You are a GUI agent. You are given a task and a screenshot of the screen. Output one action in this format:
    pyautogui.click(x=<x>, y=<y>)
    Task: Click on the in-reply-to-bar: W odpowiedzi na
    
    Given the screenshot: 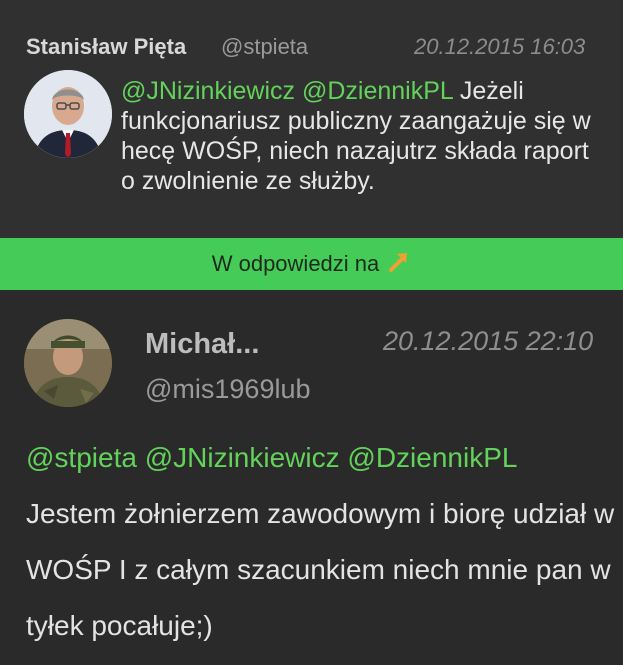 What is the action you would take?
    pyautogui.click(x=311, y=264)
    